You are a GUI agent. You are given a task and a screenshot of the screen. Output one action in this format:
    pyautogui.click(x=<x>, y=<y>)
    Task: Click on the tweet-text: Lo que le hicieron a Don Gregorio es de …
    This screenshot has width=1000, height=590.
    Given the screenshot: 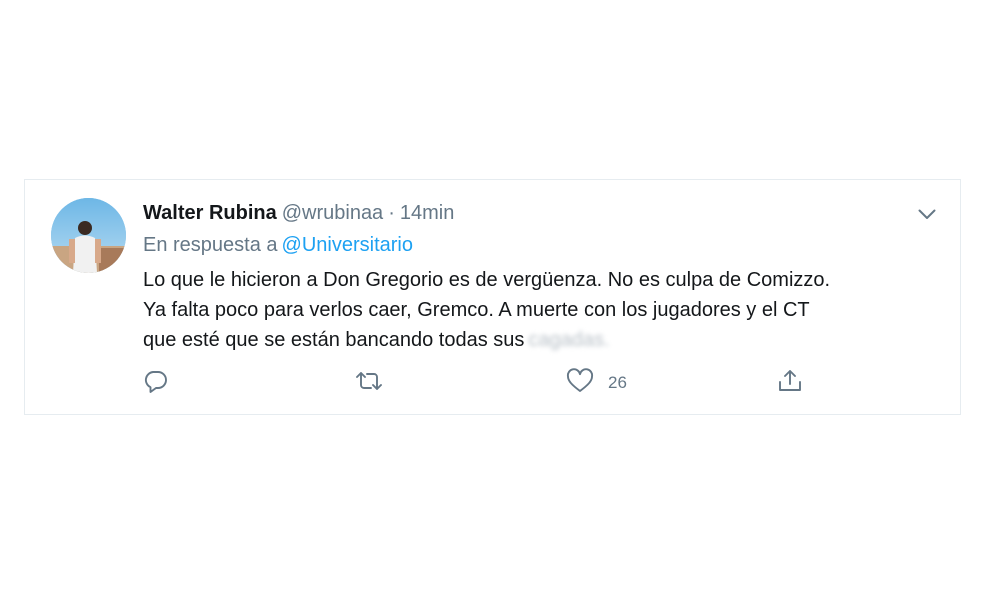 What is the action you would take?
    pyautogui.click(x=543, y=310)
    